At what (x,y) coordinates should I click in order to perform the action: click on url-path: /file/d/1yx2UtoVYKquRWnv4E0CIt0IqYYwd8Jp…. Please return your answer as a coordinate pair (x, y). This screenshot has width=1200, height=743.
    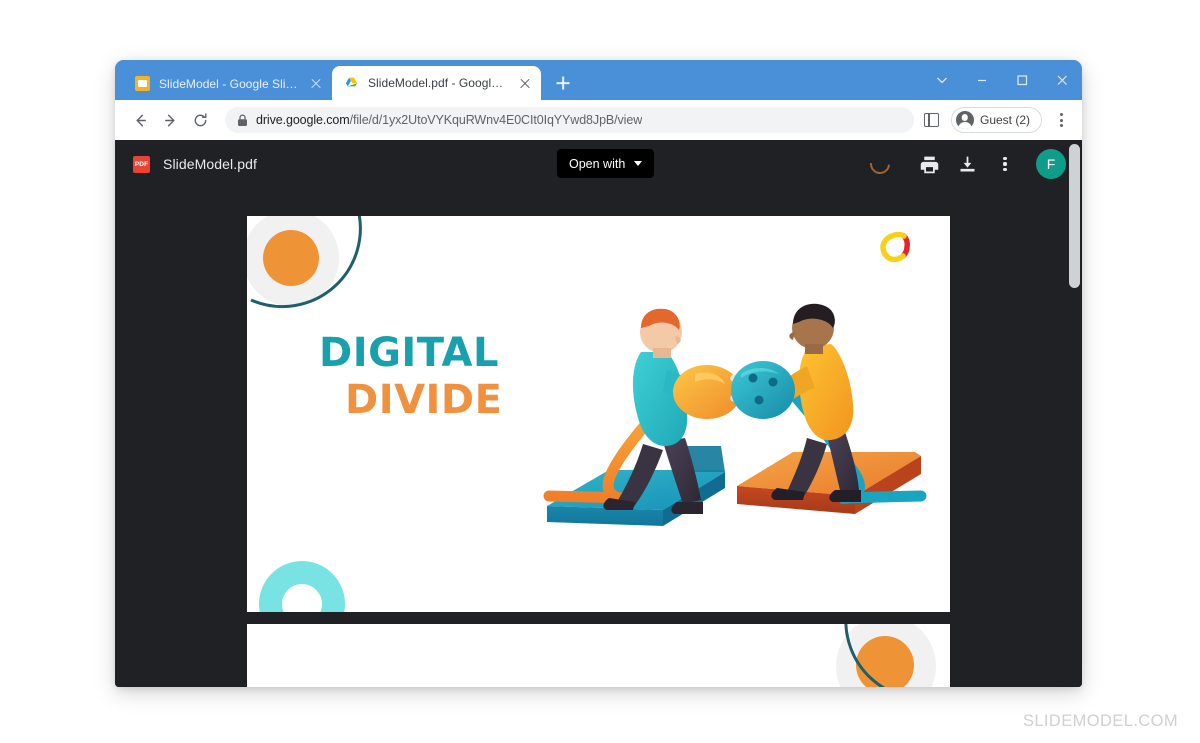
    Looking at the image, I should click on (496, 120).